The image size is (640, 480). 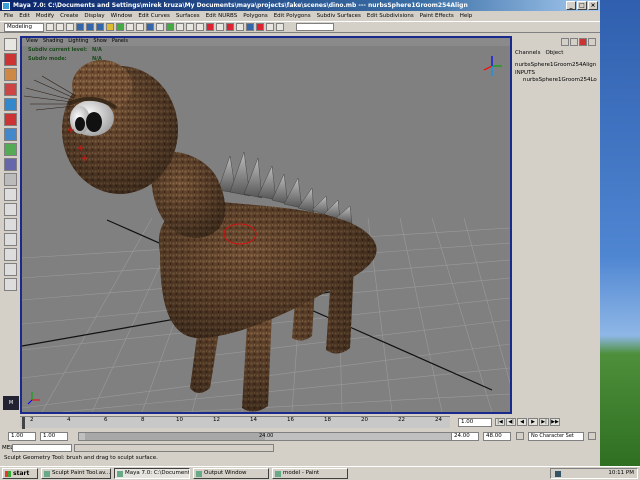 I want to click on mask-curves-icon, so click(x=130, y=27).